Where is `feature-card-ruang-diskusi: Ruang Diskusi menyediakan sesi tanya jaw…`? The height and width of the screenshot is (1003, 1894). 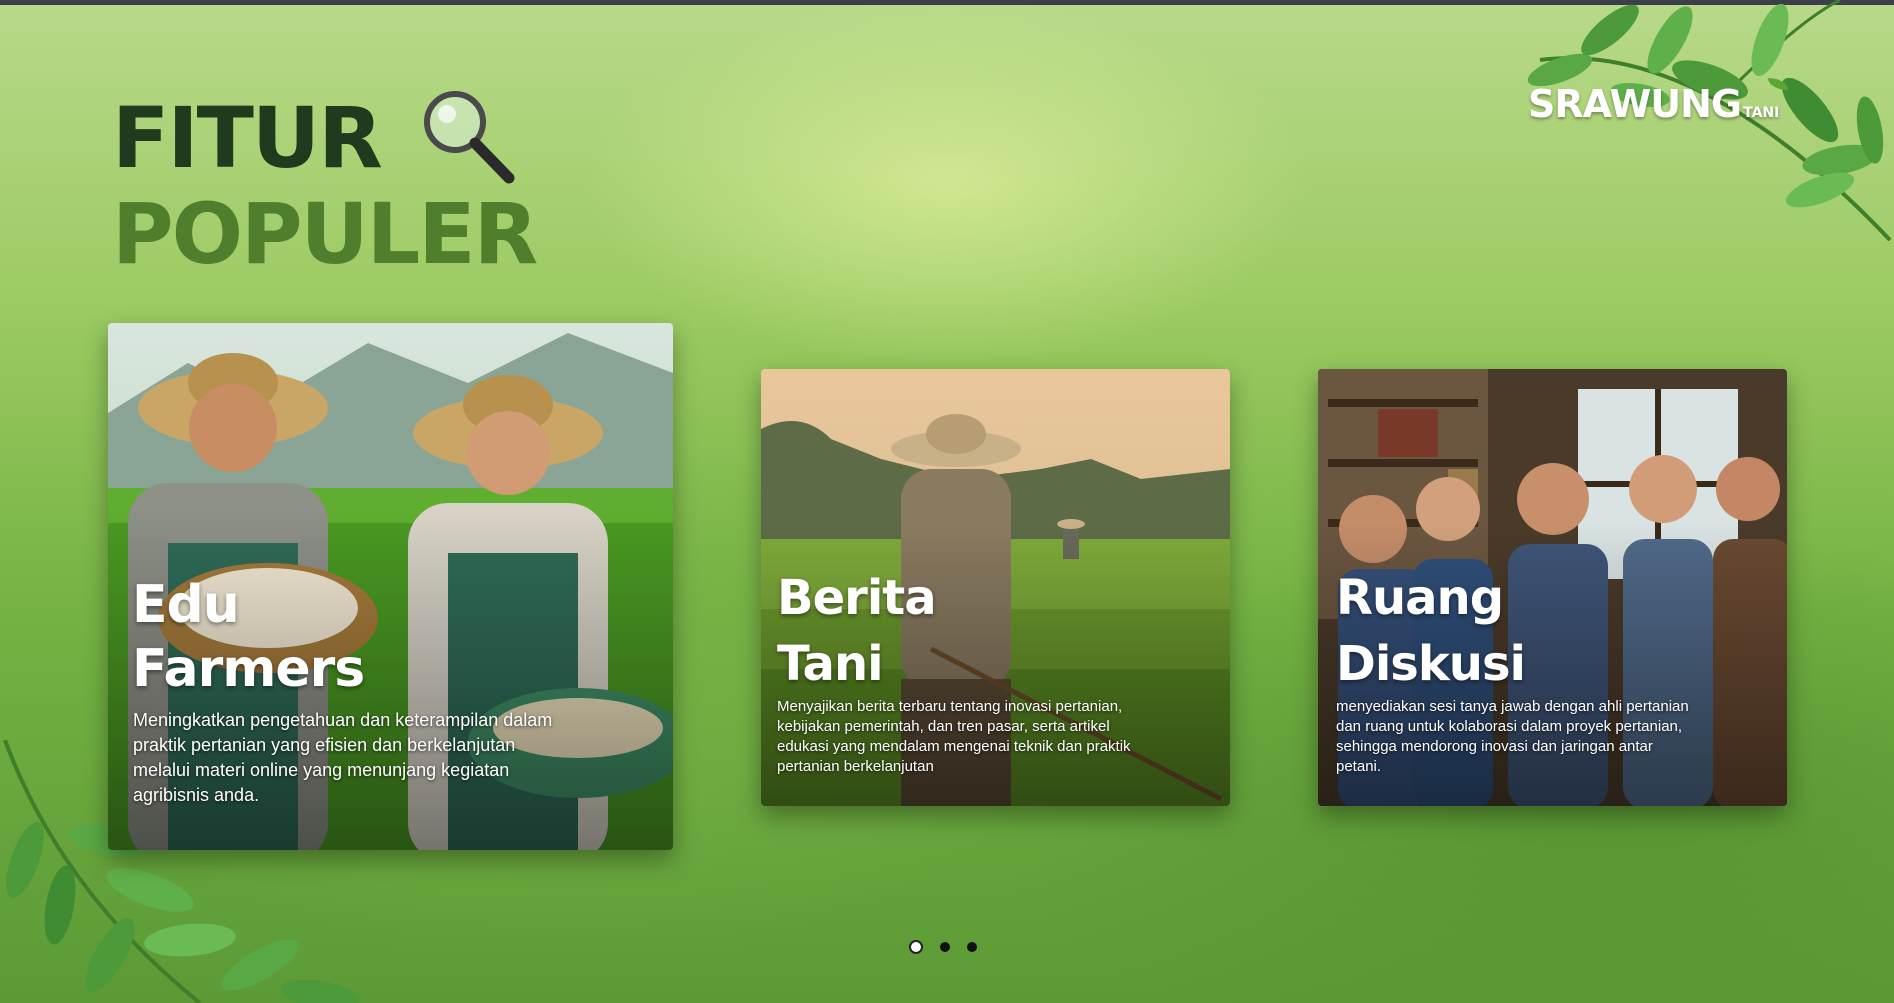
feature-card-ruang-diskusi: Ruang Diskusi menyediakan sesi tanya jaw… is located at coordinates (1552, 587).